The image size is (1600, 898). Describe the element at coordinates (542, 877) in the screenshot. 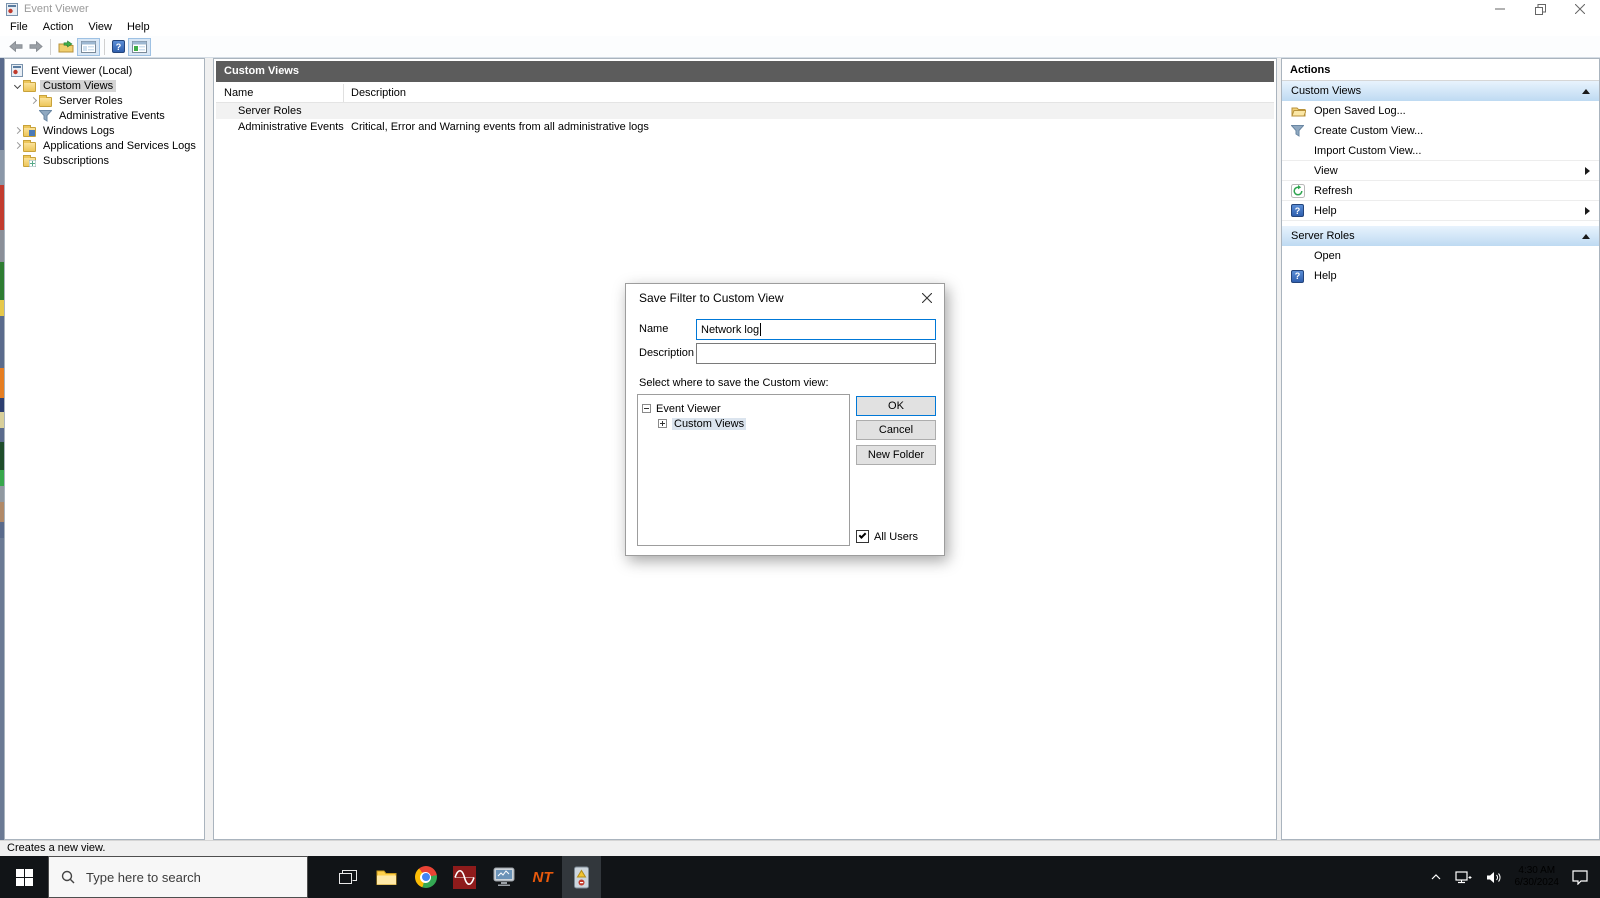

I see `nt-app-icon: NT` at that location.